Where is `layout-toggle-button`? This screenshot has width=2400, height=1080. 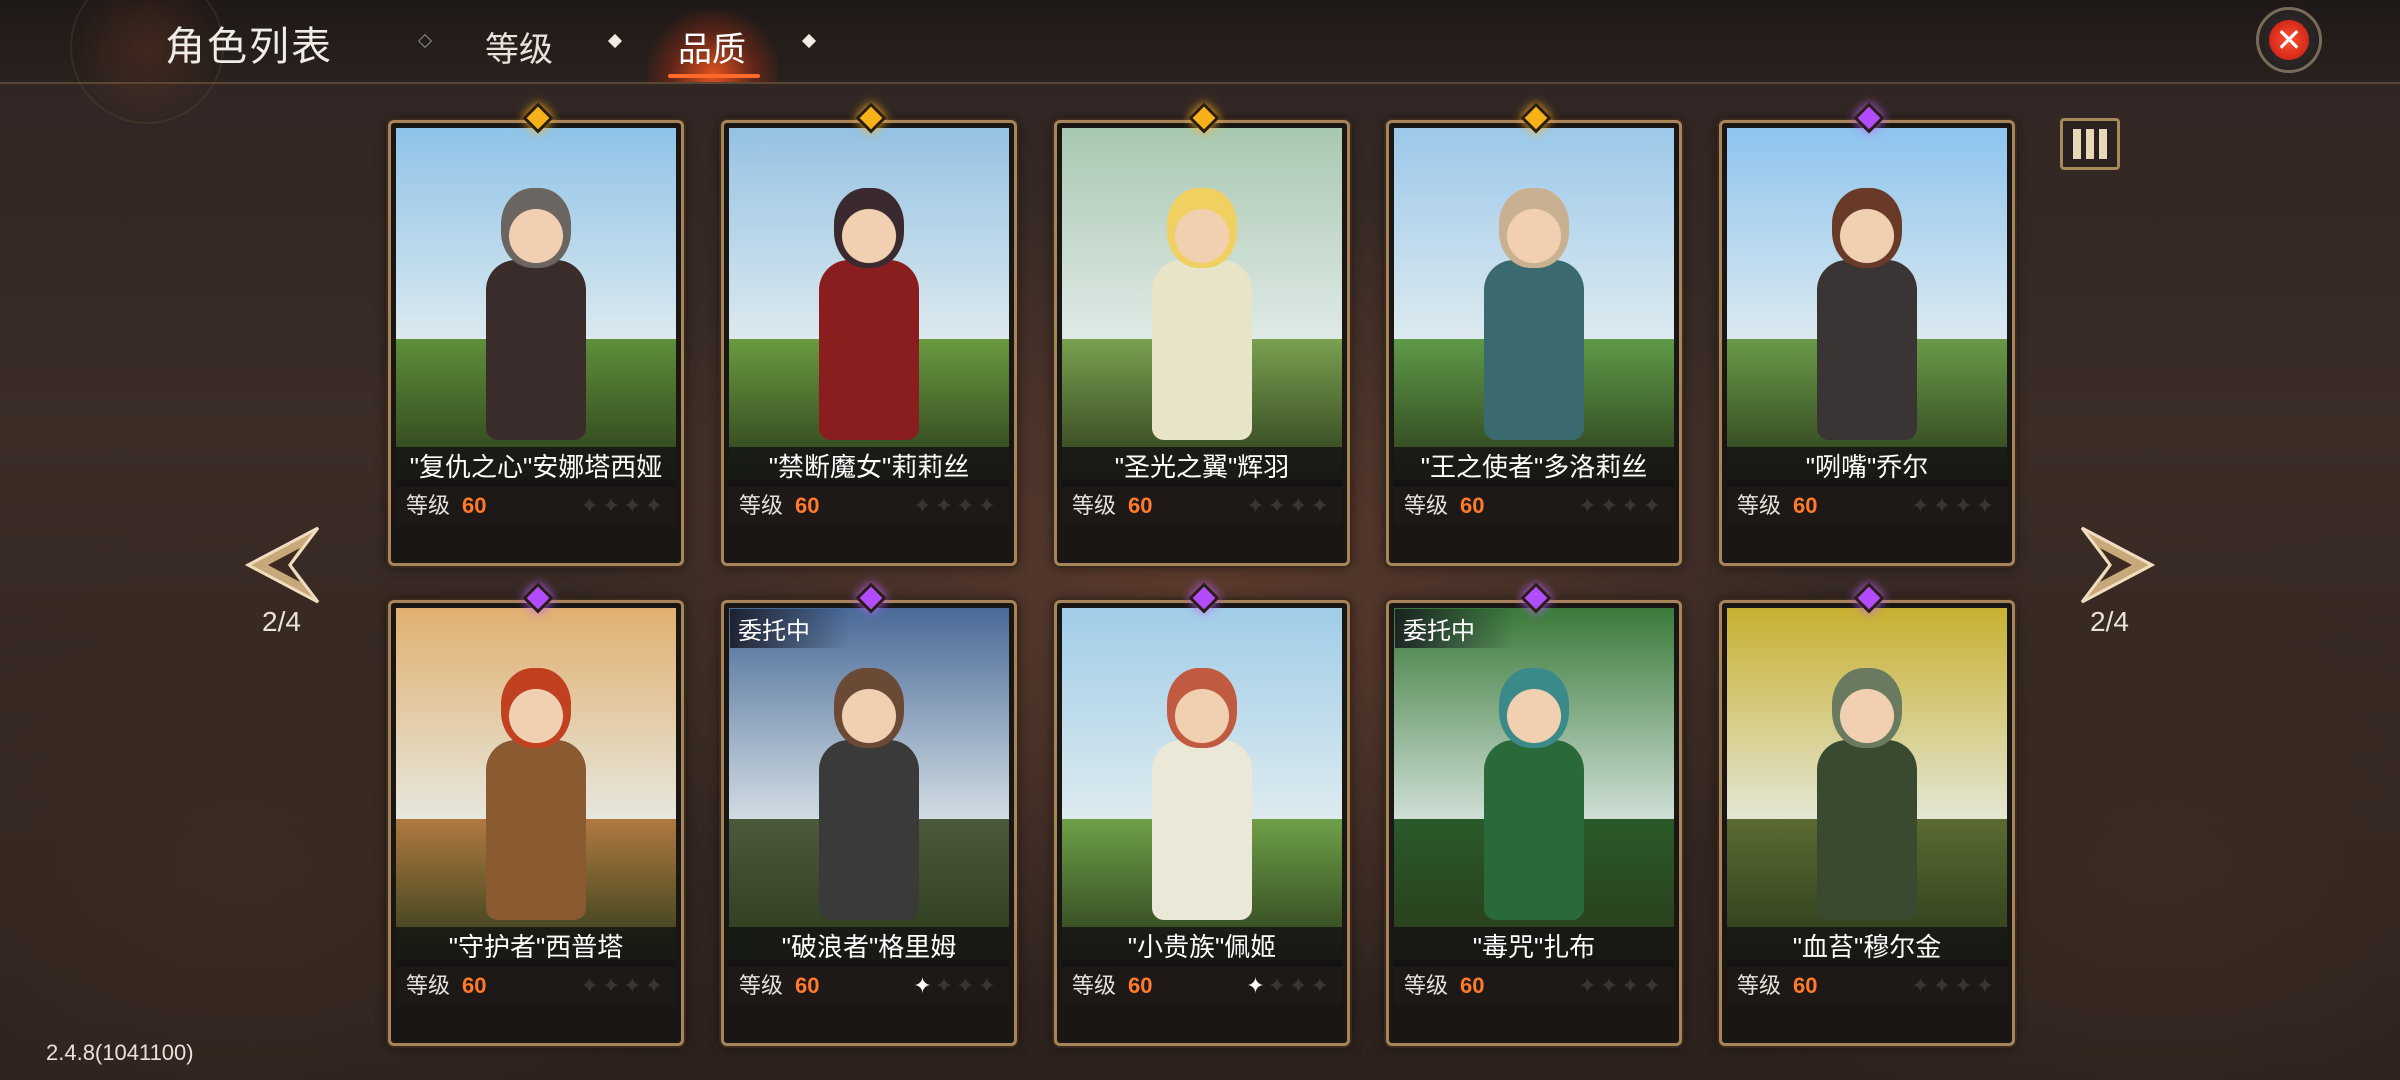 layout-toggle-button is located at coordinates (2090, 144).